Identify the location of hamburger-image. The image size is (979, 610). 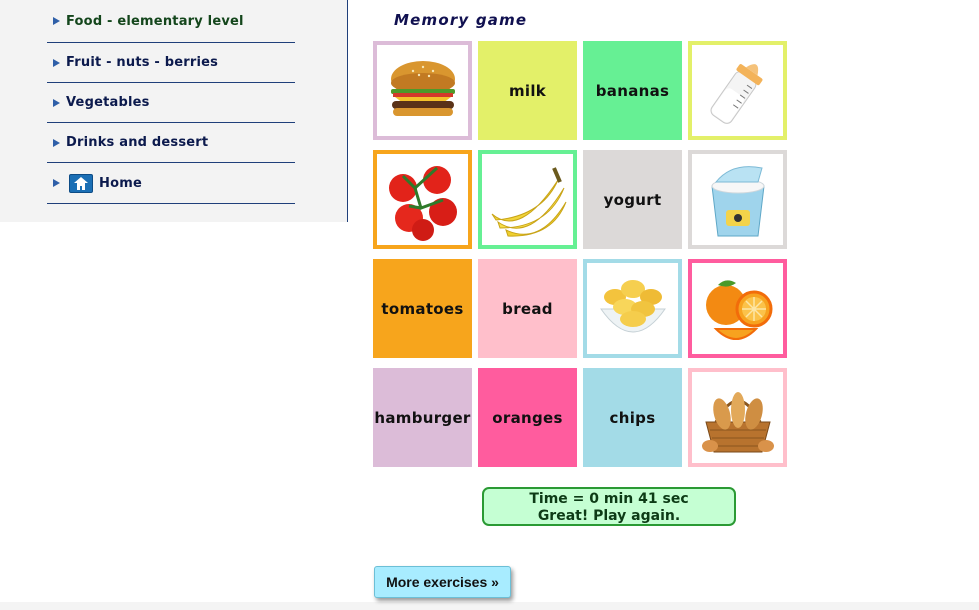
(422, 88).